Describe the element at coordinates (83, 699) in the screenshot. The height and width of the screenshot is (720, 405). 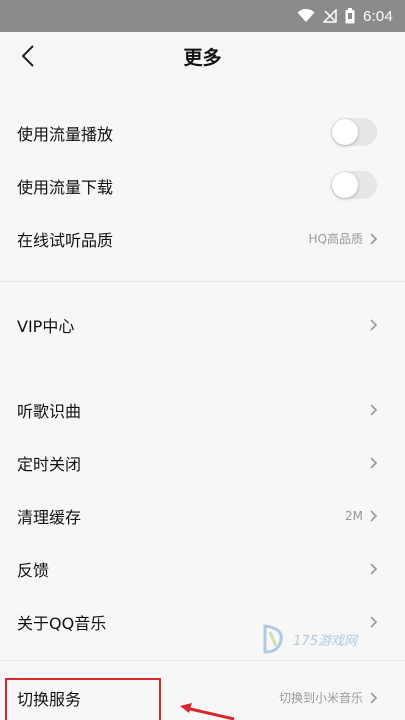
I see `highlight-box` at that location.